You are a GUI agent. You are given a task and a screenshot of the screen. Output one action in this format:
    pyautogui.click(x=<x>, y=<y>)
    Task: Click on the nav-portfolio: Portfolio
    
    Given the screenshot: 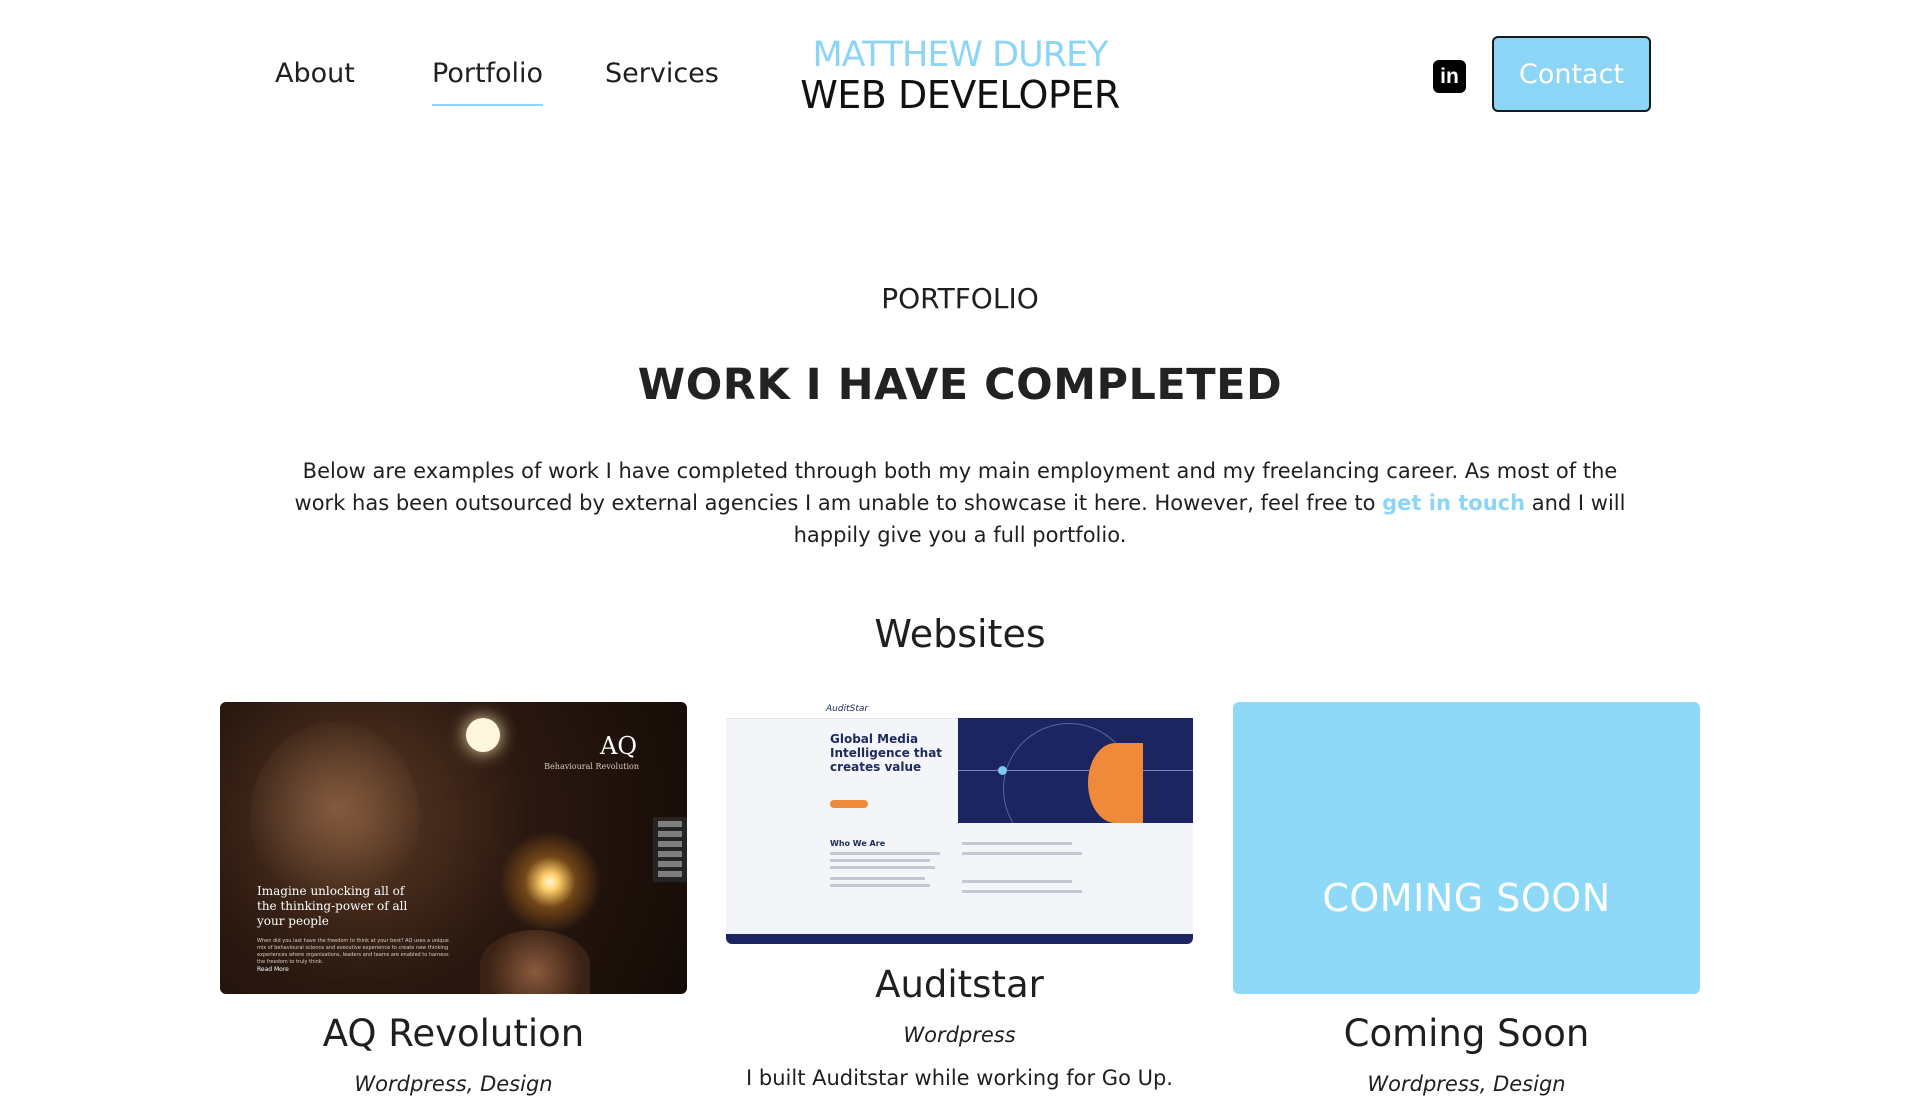 What is the action you would take?
    pyautogui.click(x=488, y=81)
    